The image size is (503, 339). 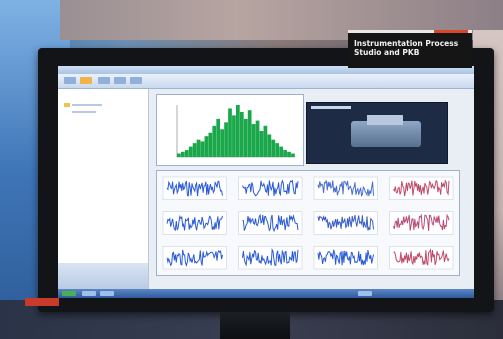 I want to click on sign-title-line-2: Studio and PKB, so click(x=387, y=52).